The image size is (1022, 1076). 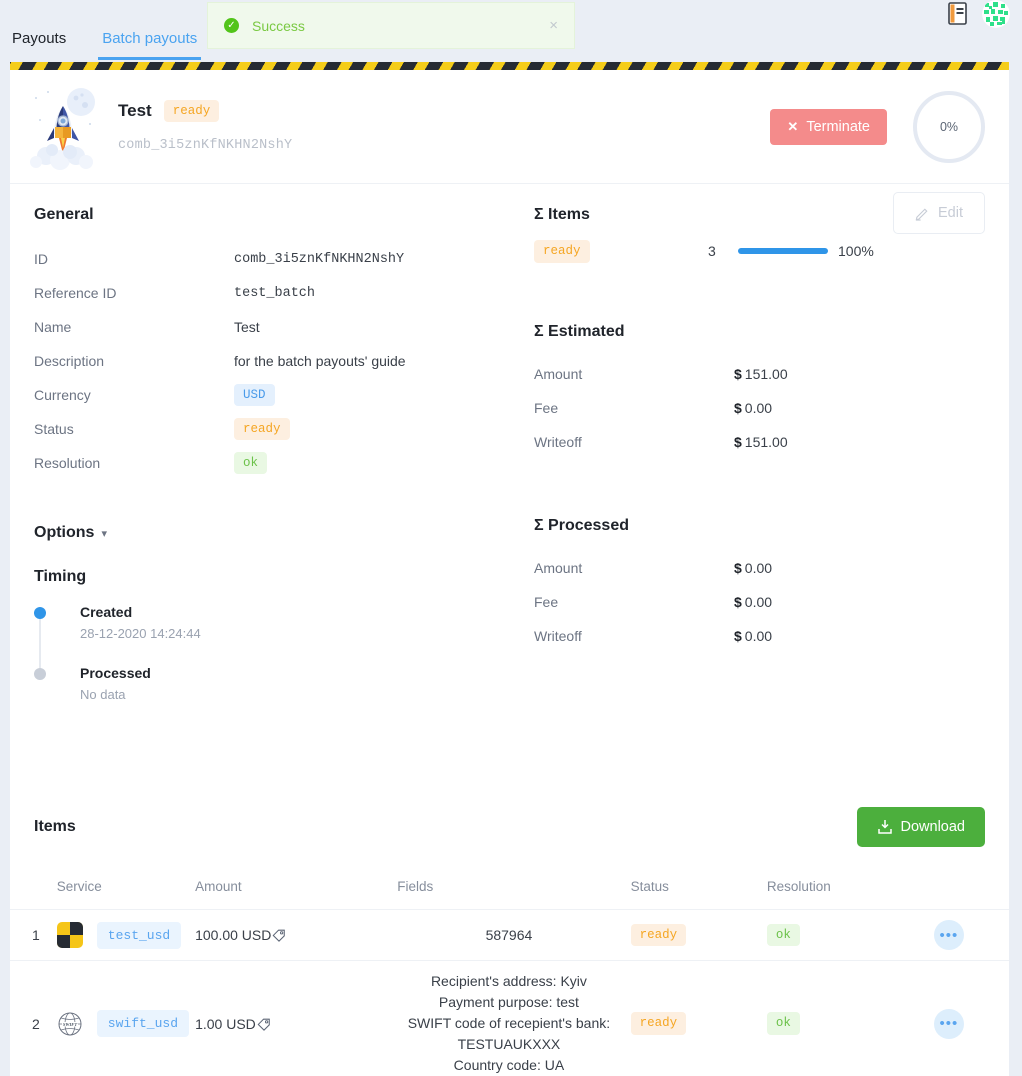 I want to click on field-line: 587964, so click(x=509, y=934).